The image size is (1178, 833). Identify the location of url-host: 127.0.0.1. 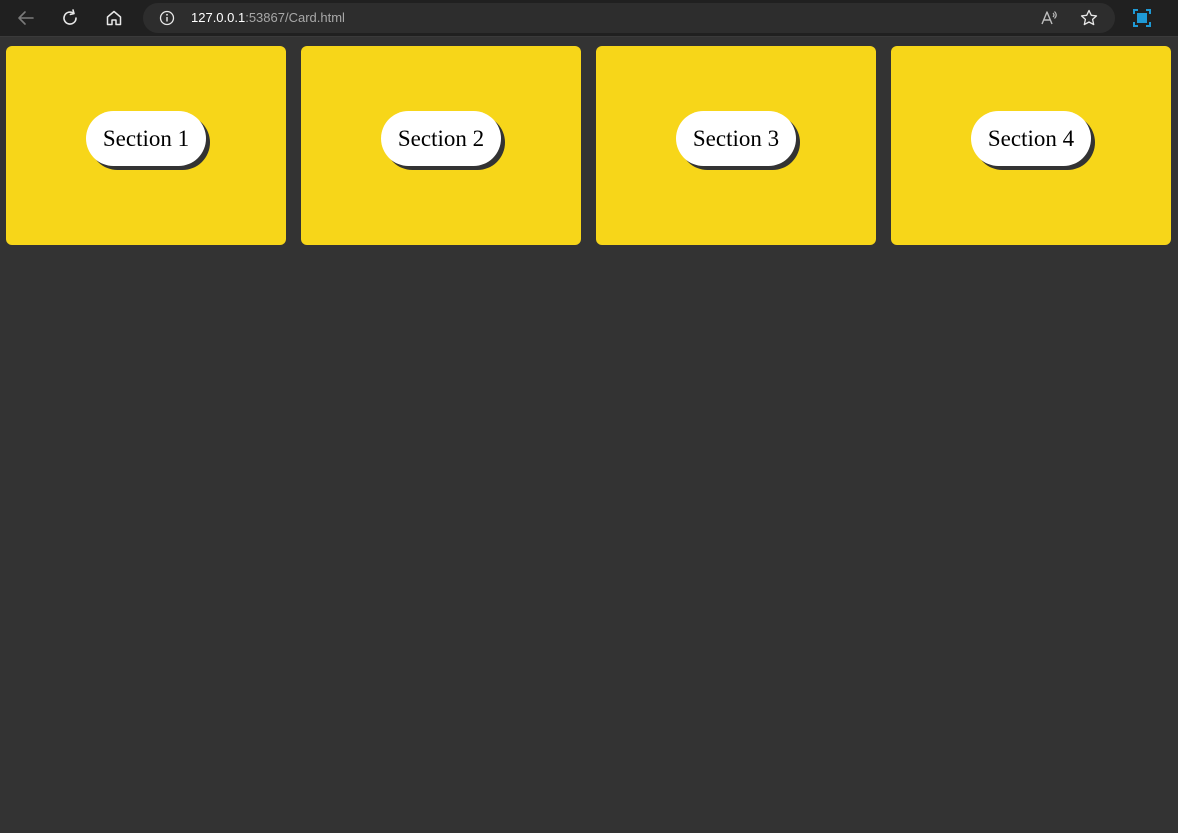
(218, 17).